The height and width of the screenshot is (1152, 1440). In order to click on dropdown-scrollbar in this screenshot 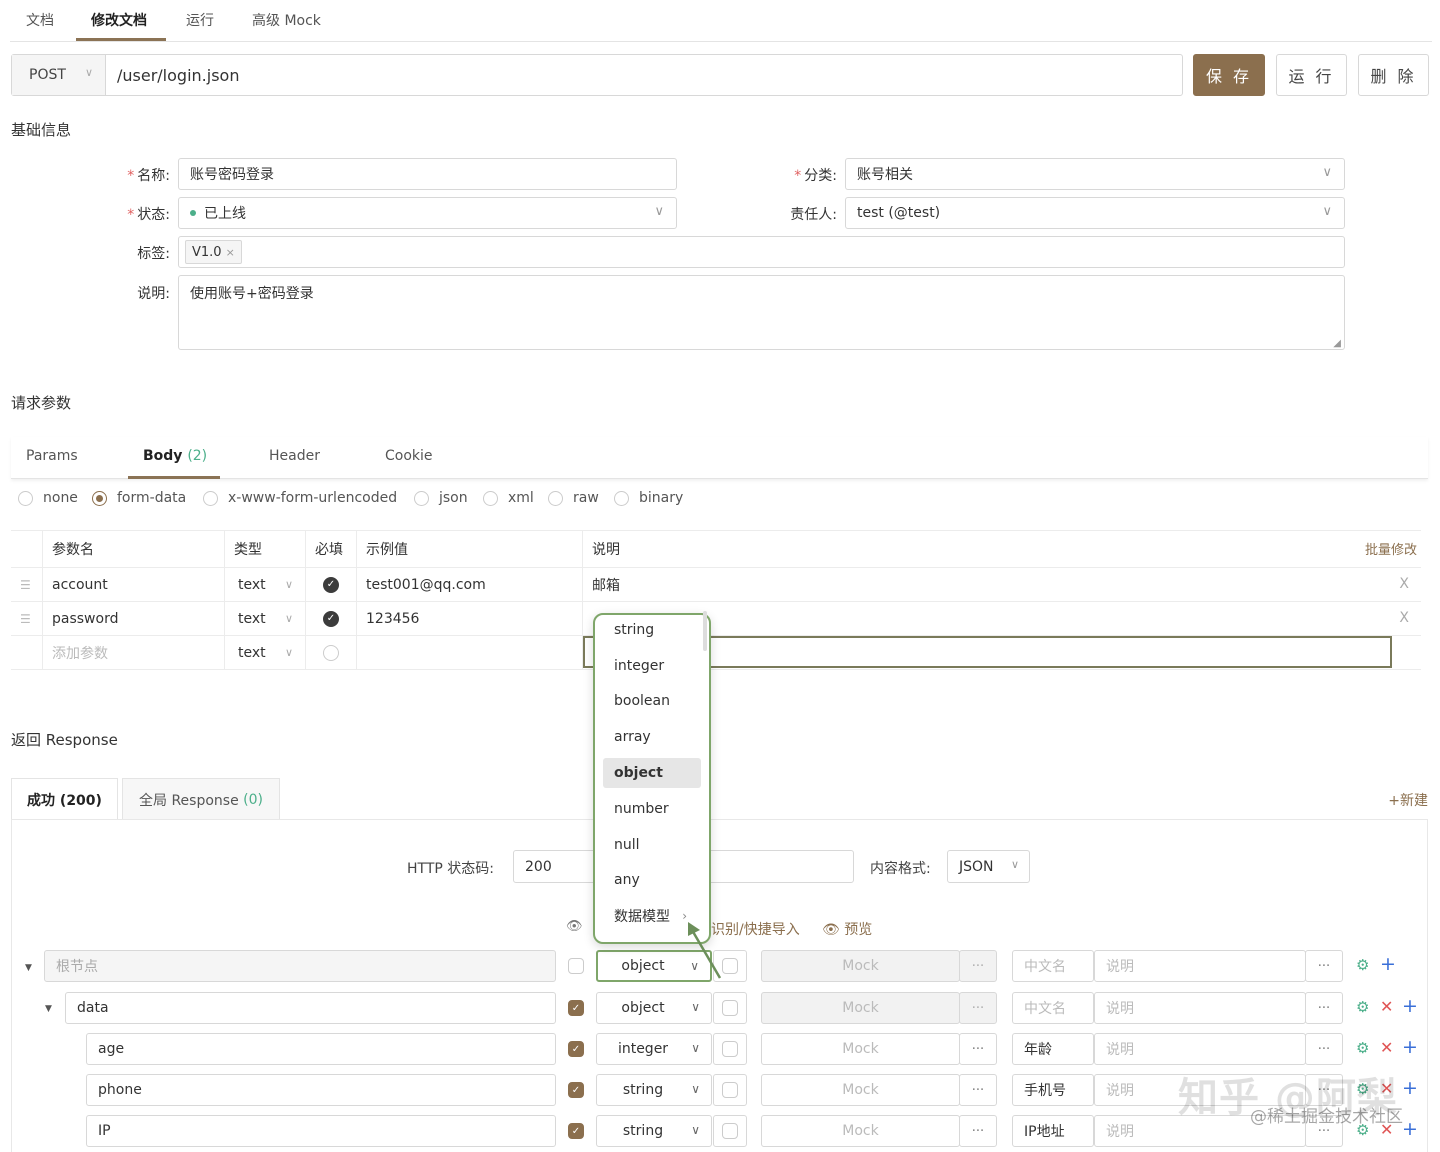, I will do `click(705, 631)`.